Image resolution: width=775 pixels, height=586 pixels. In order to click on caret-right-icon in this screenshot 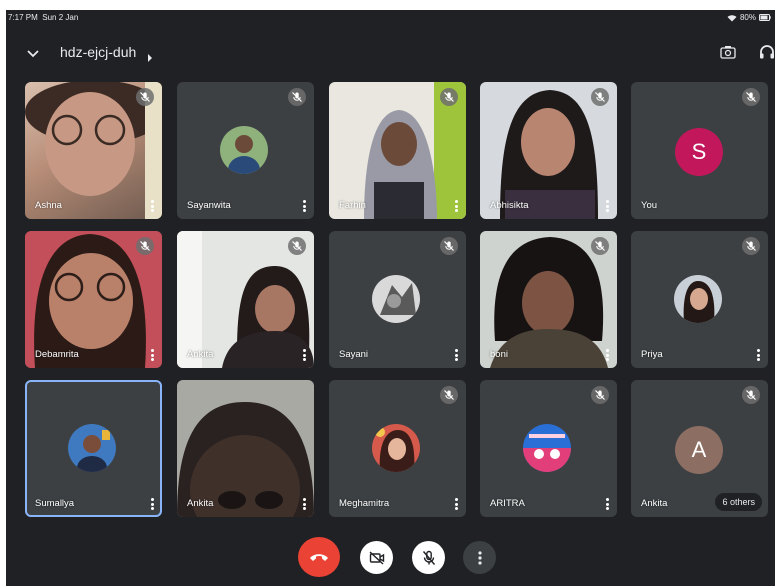, I will do `click(150, 58)`.